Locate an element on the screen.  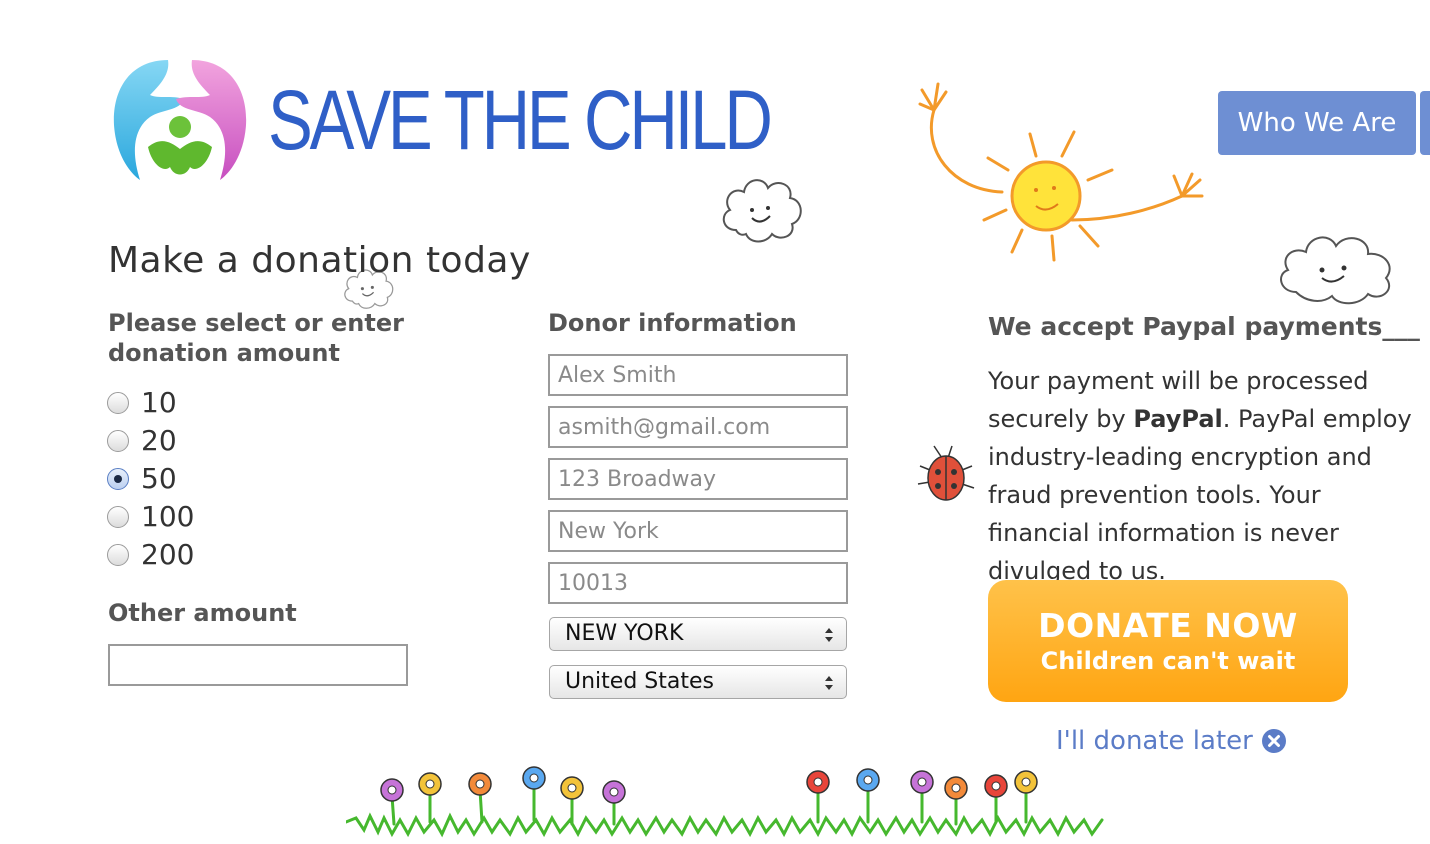
email-input is located at coordinates (698, 427).